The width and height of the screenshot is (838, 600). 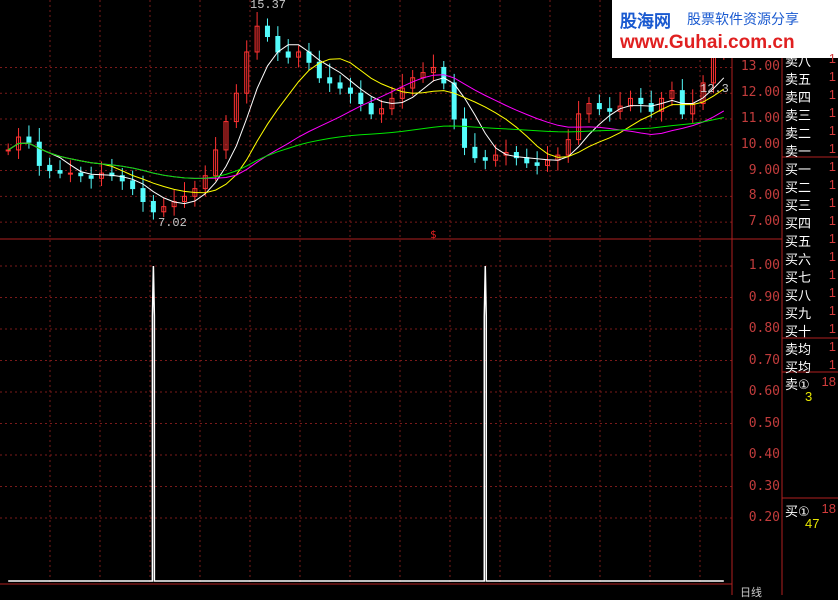 What do you see at coordinates (764, 360) in the screenshot?
I see `indicator-tick-label: 0.70` at bounding box center [764, 360].